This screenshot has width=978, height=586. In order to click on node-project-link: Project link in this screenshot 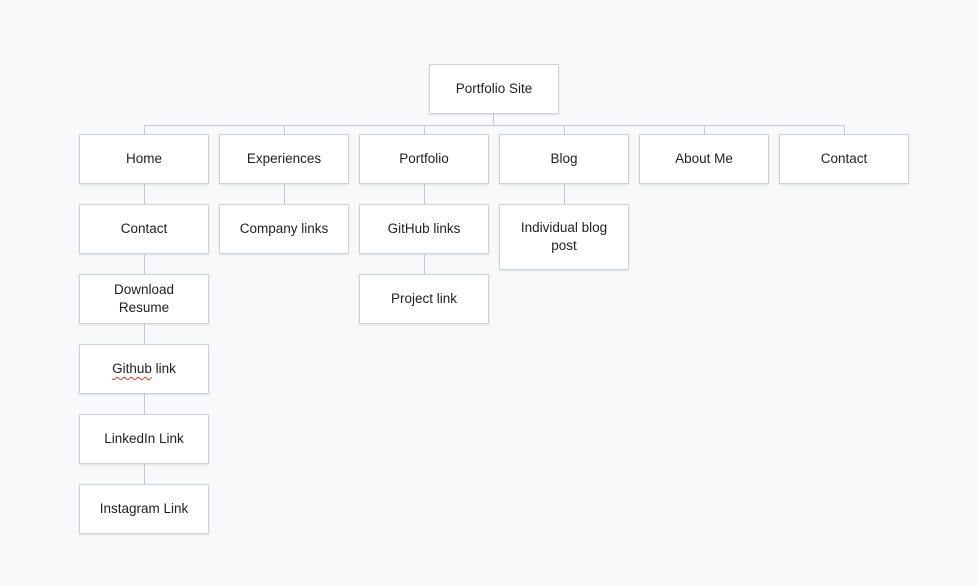, I will do `click(424, 299)`.